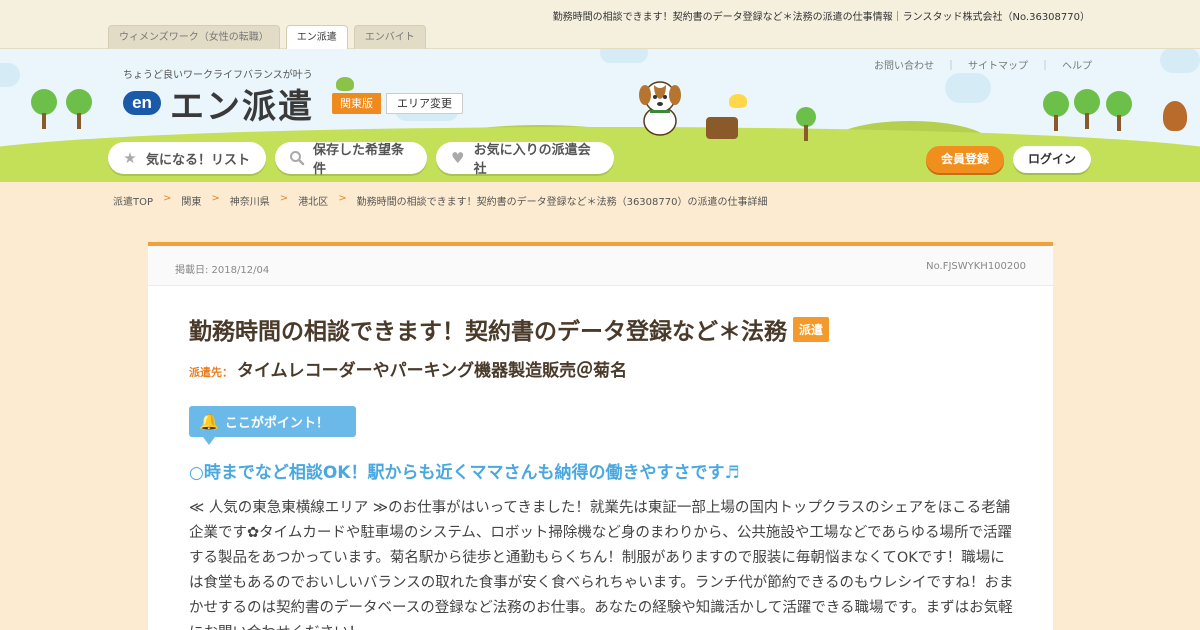  I want to click on nav-favorite-agencies-label: お気に入りの派遣会社, so click(532, 160).